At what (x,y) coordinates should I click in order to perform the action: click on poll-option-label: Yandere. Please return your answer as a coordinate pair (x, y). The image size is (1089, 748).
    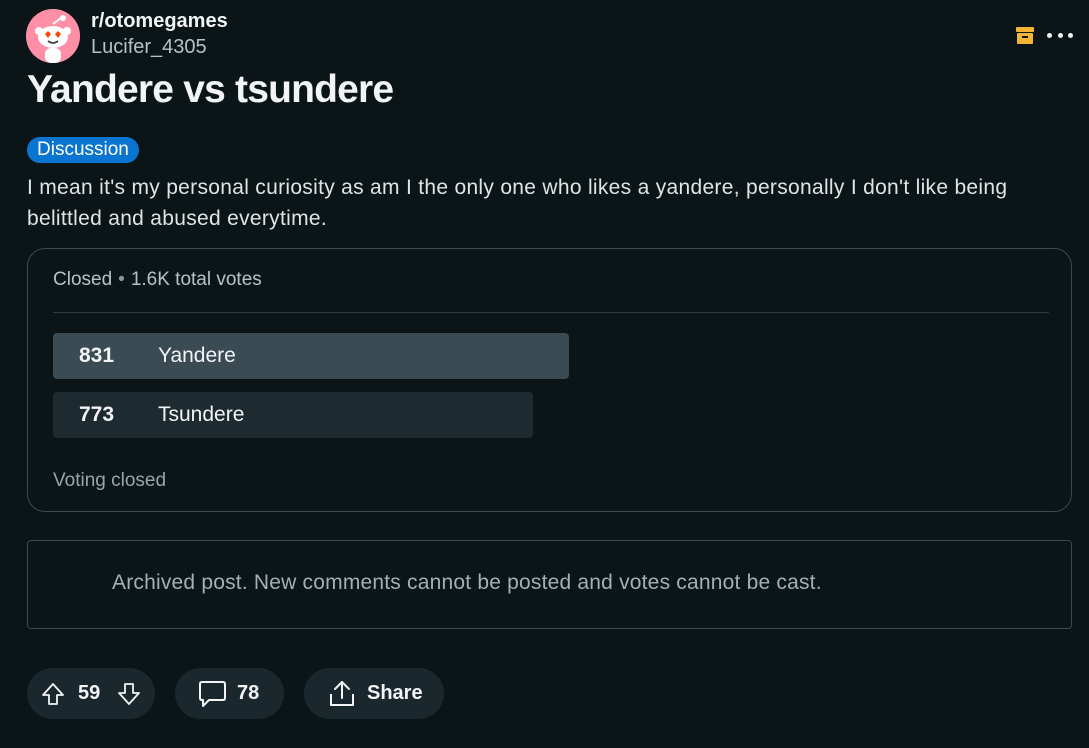
    Looking at the image, I should click on (197, 355).